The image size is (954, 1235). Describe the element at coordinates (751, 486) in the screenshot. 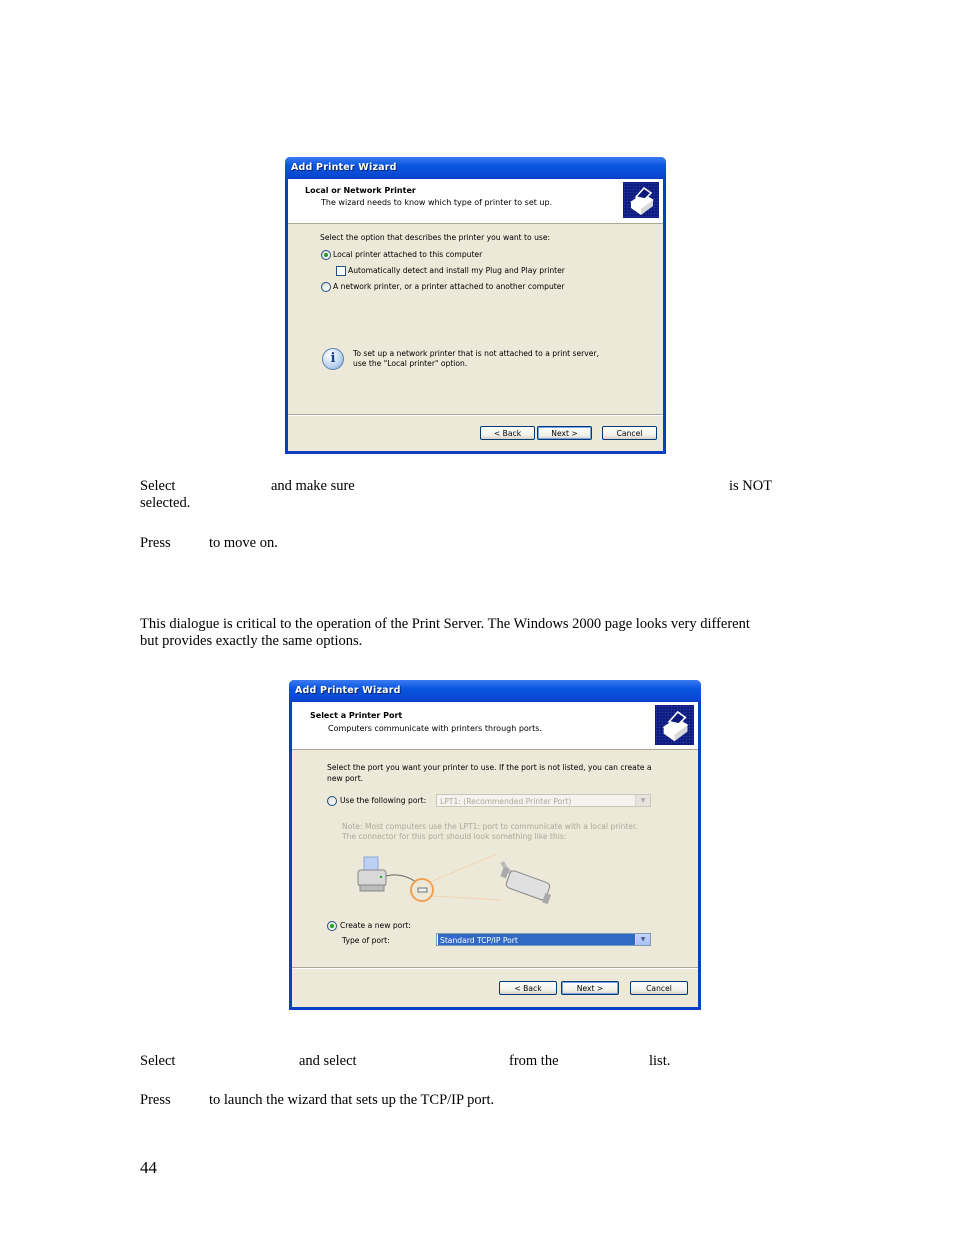

I see `instruction-select-1c: is NOT` at that location.